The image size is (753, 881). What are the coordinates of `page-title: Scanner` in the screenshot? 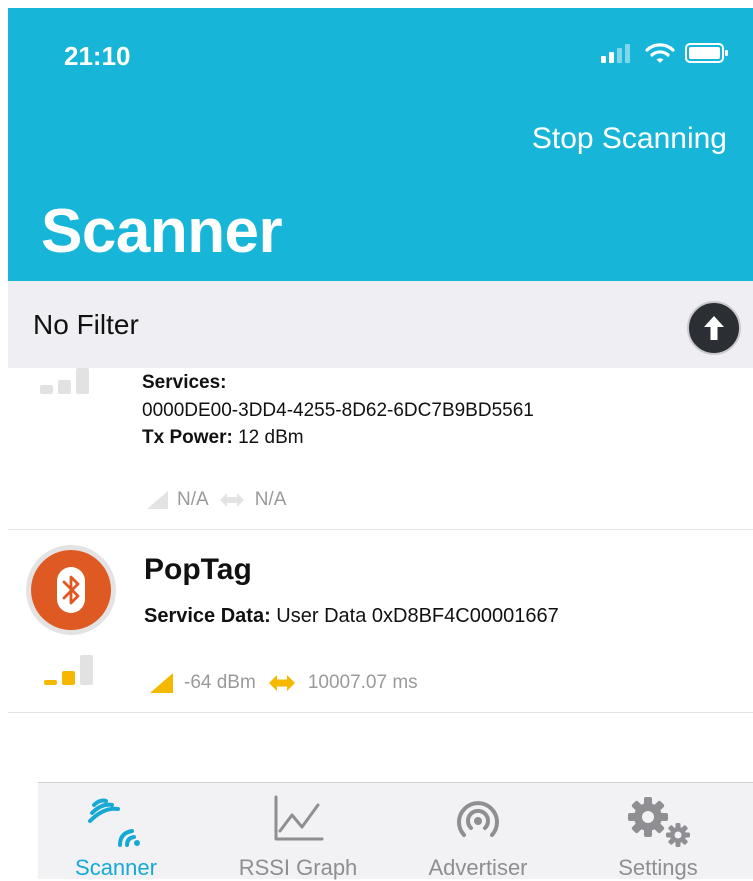 It's located at (162, 231).